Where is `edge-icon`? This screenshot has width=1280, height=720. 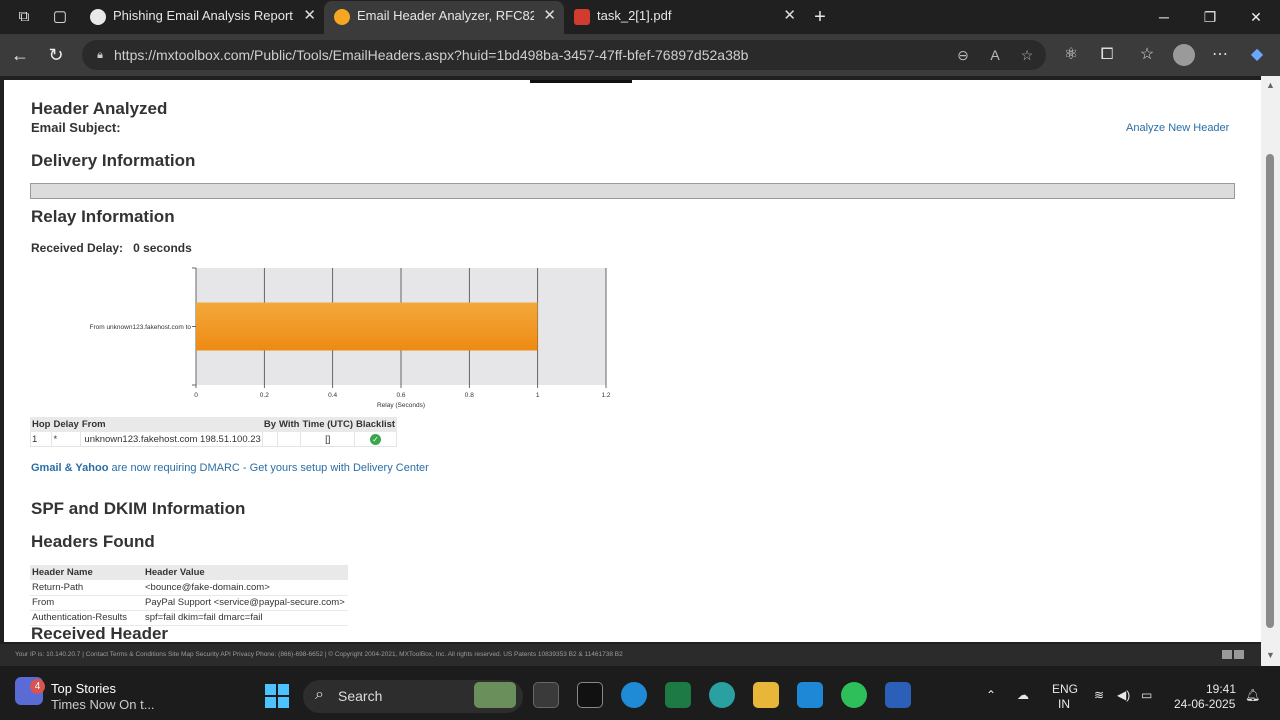 edge-icon is located at coordinates (634, 695).